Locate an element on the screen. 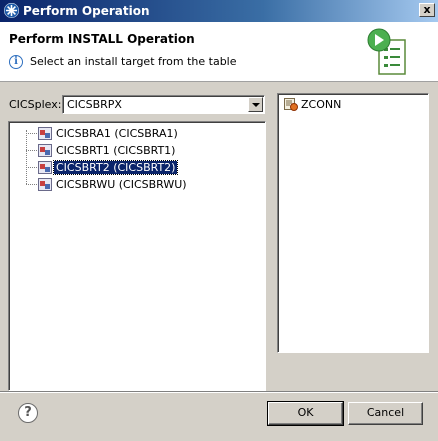 Image resolution: width=438 pixels, height=441 pixels. tree-item-region: CICSBRT1 (CICSBRT1) is located at coordinates (134, 151).